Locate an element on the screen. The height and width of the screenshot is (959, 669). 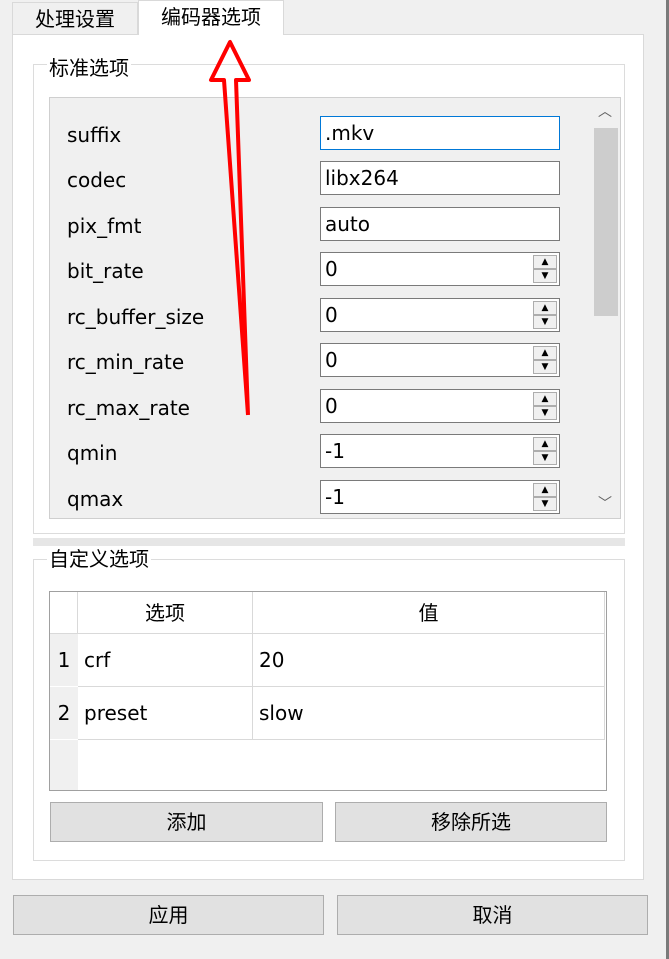
scrollbar-thumb is located at coordinates (606, 222).